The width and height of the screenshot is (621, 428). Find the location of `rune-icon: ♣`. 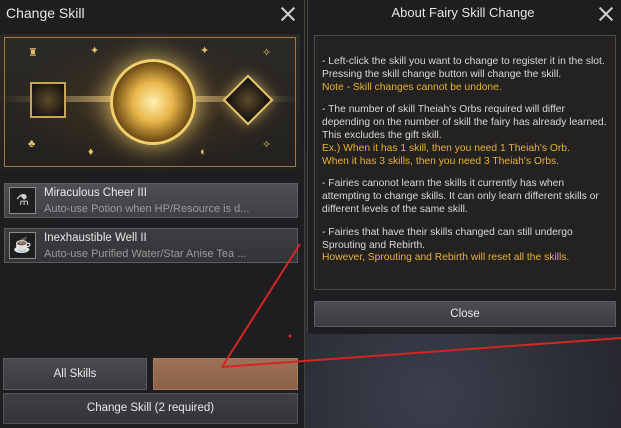

rune-icon: ♣ is located at coordinates (32, 144).